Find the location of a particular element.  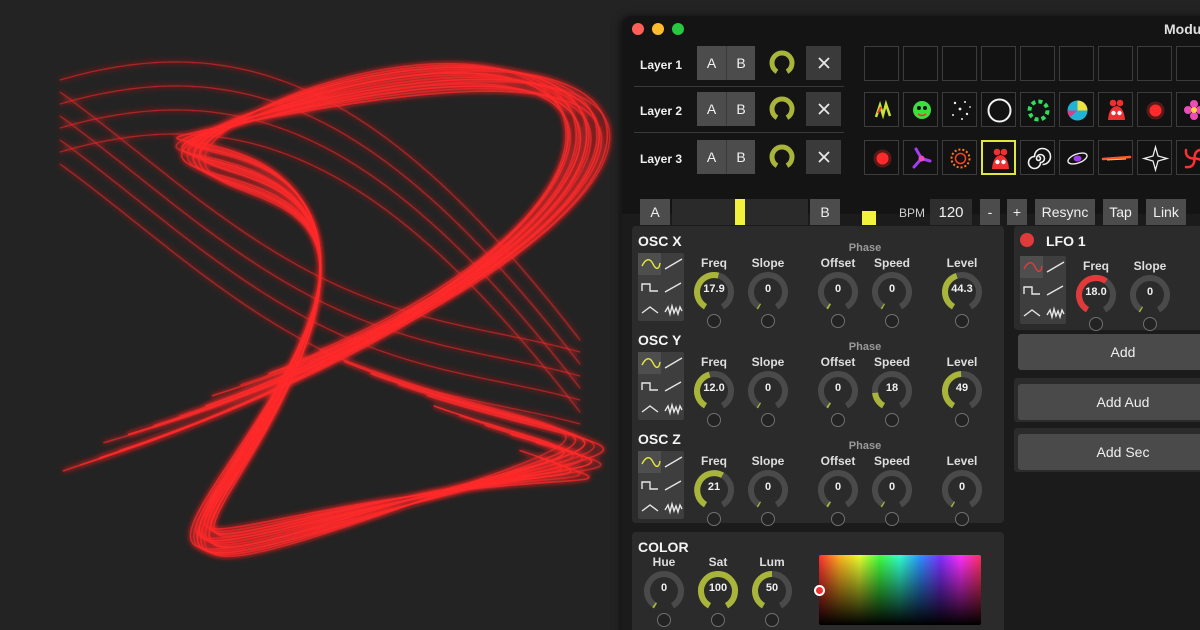

osc-3-speed-knob: 0 is located at coordinates (892, 490).